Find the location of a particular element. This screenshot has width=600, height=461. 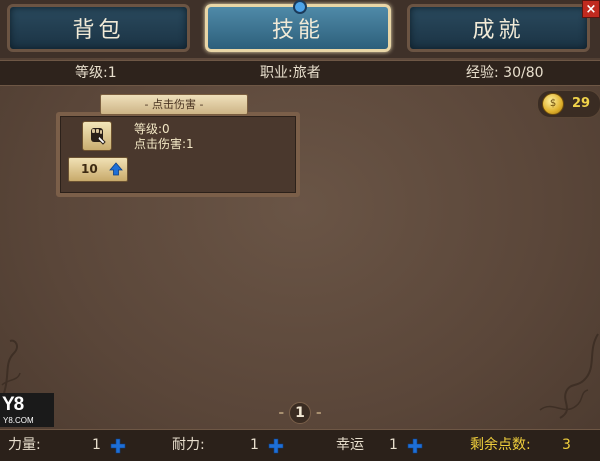

add-strength-button is located at coordinates (118, 446).